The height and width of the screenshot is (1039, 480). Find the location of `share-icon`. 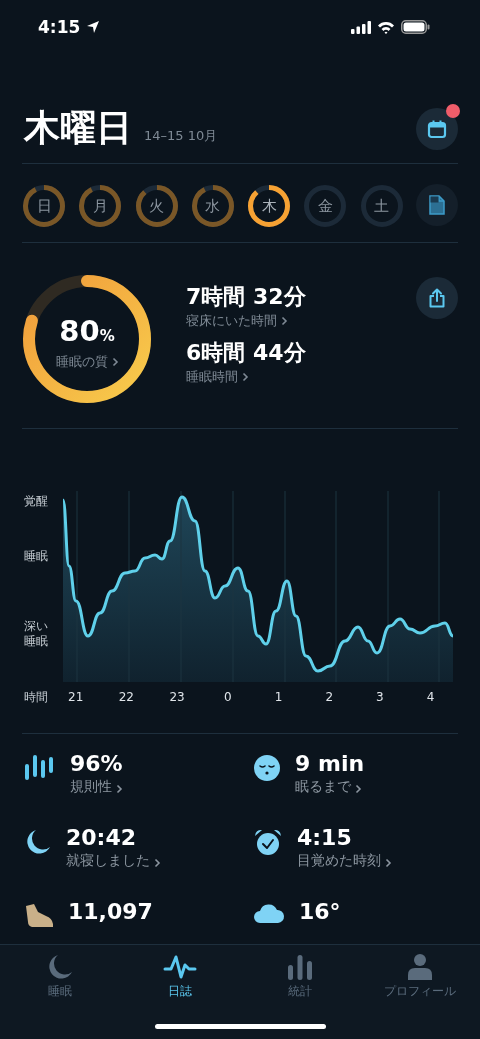

share-icon is located at coordinates (437, 298).